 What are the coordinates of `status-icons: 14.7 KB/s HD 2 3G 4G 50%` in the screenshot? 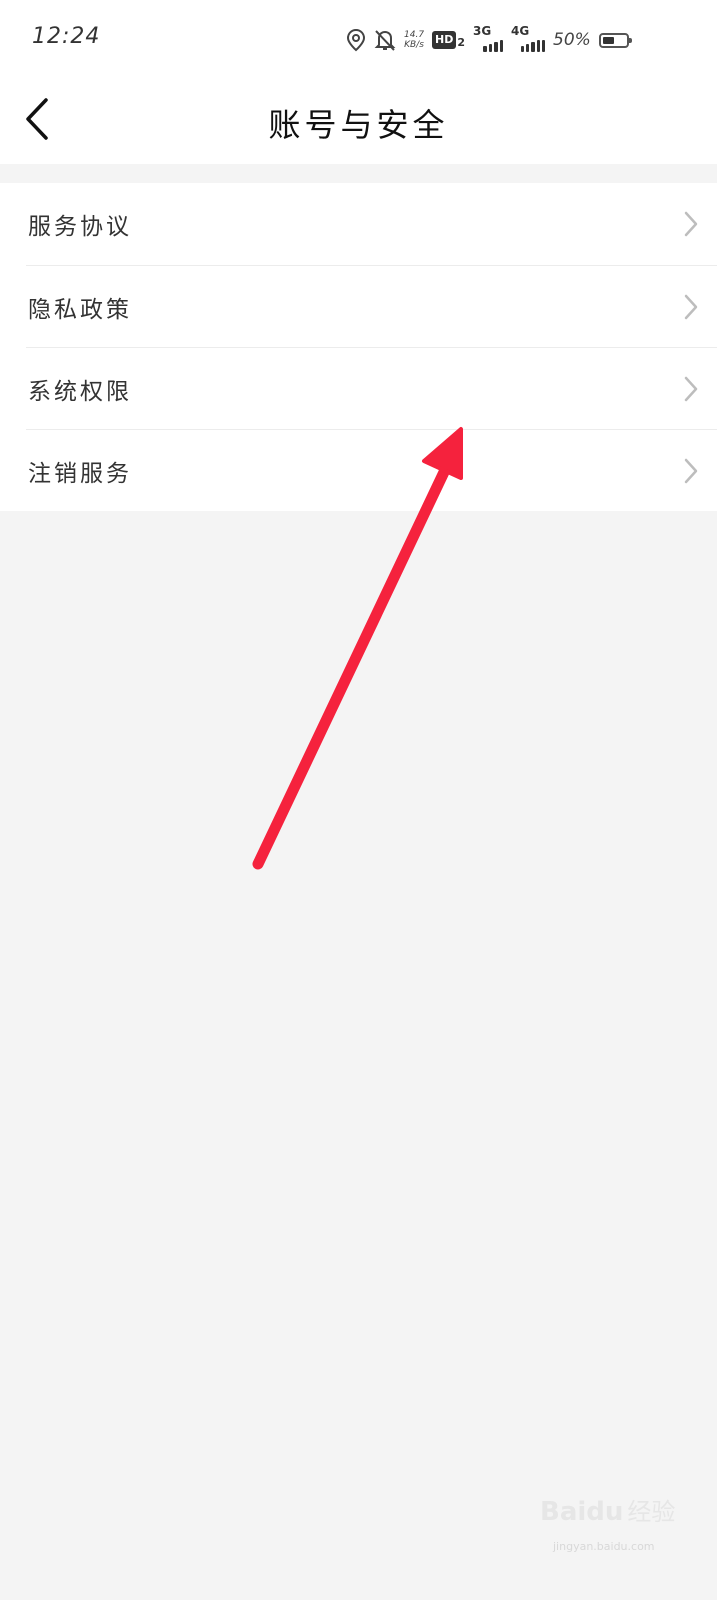 It's located at (489, 40).